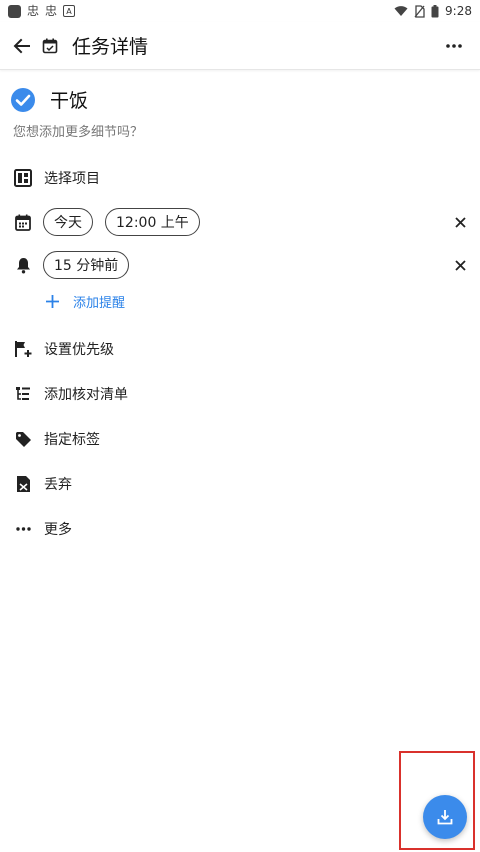  I want to click on back-button, so click(22, 46).